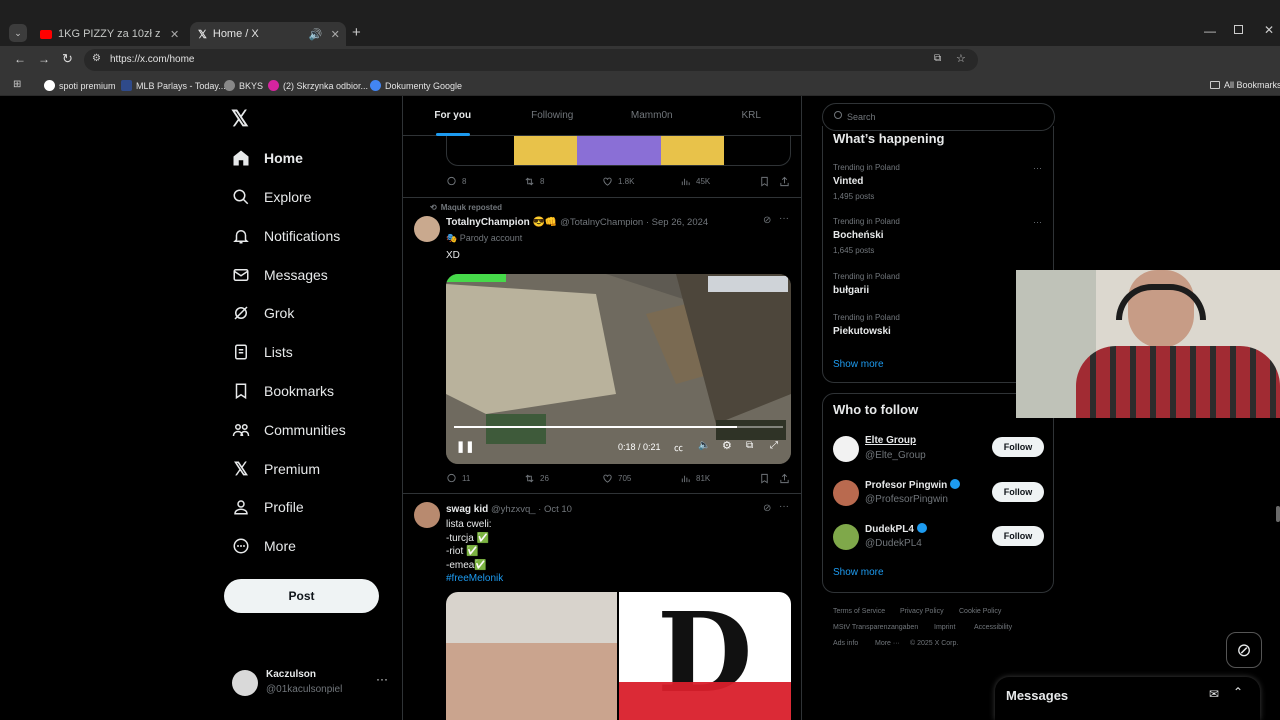 This screenshot has width=1280, height=720. What do you see at coordinates (268, 507) in the screenshot?
I see `sidebar-item-profile: Profile` at bounding box center [268, 507].